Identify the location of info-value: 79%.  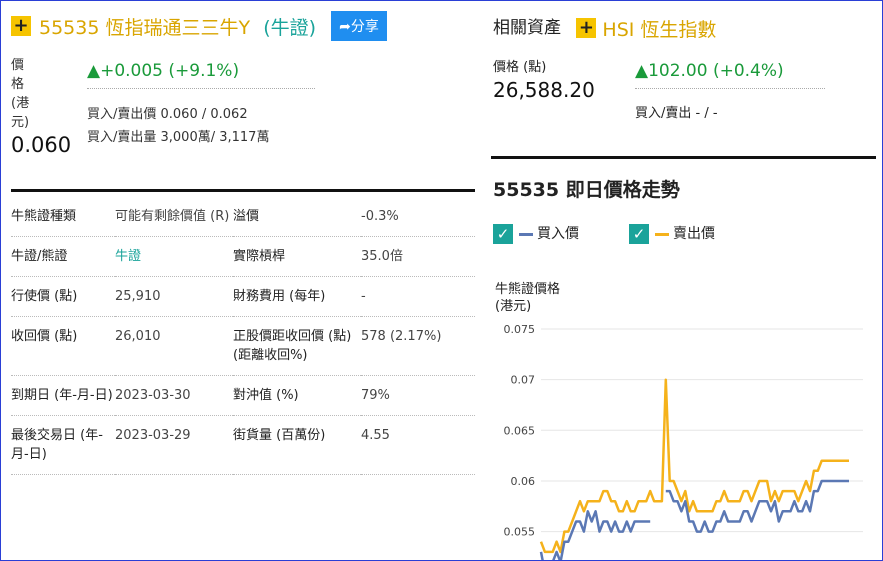
(418, 395).